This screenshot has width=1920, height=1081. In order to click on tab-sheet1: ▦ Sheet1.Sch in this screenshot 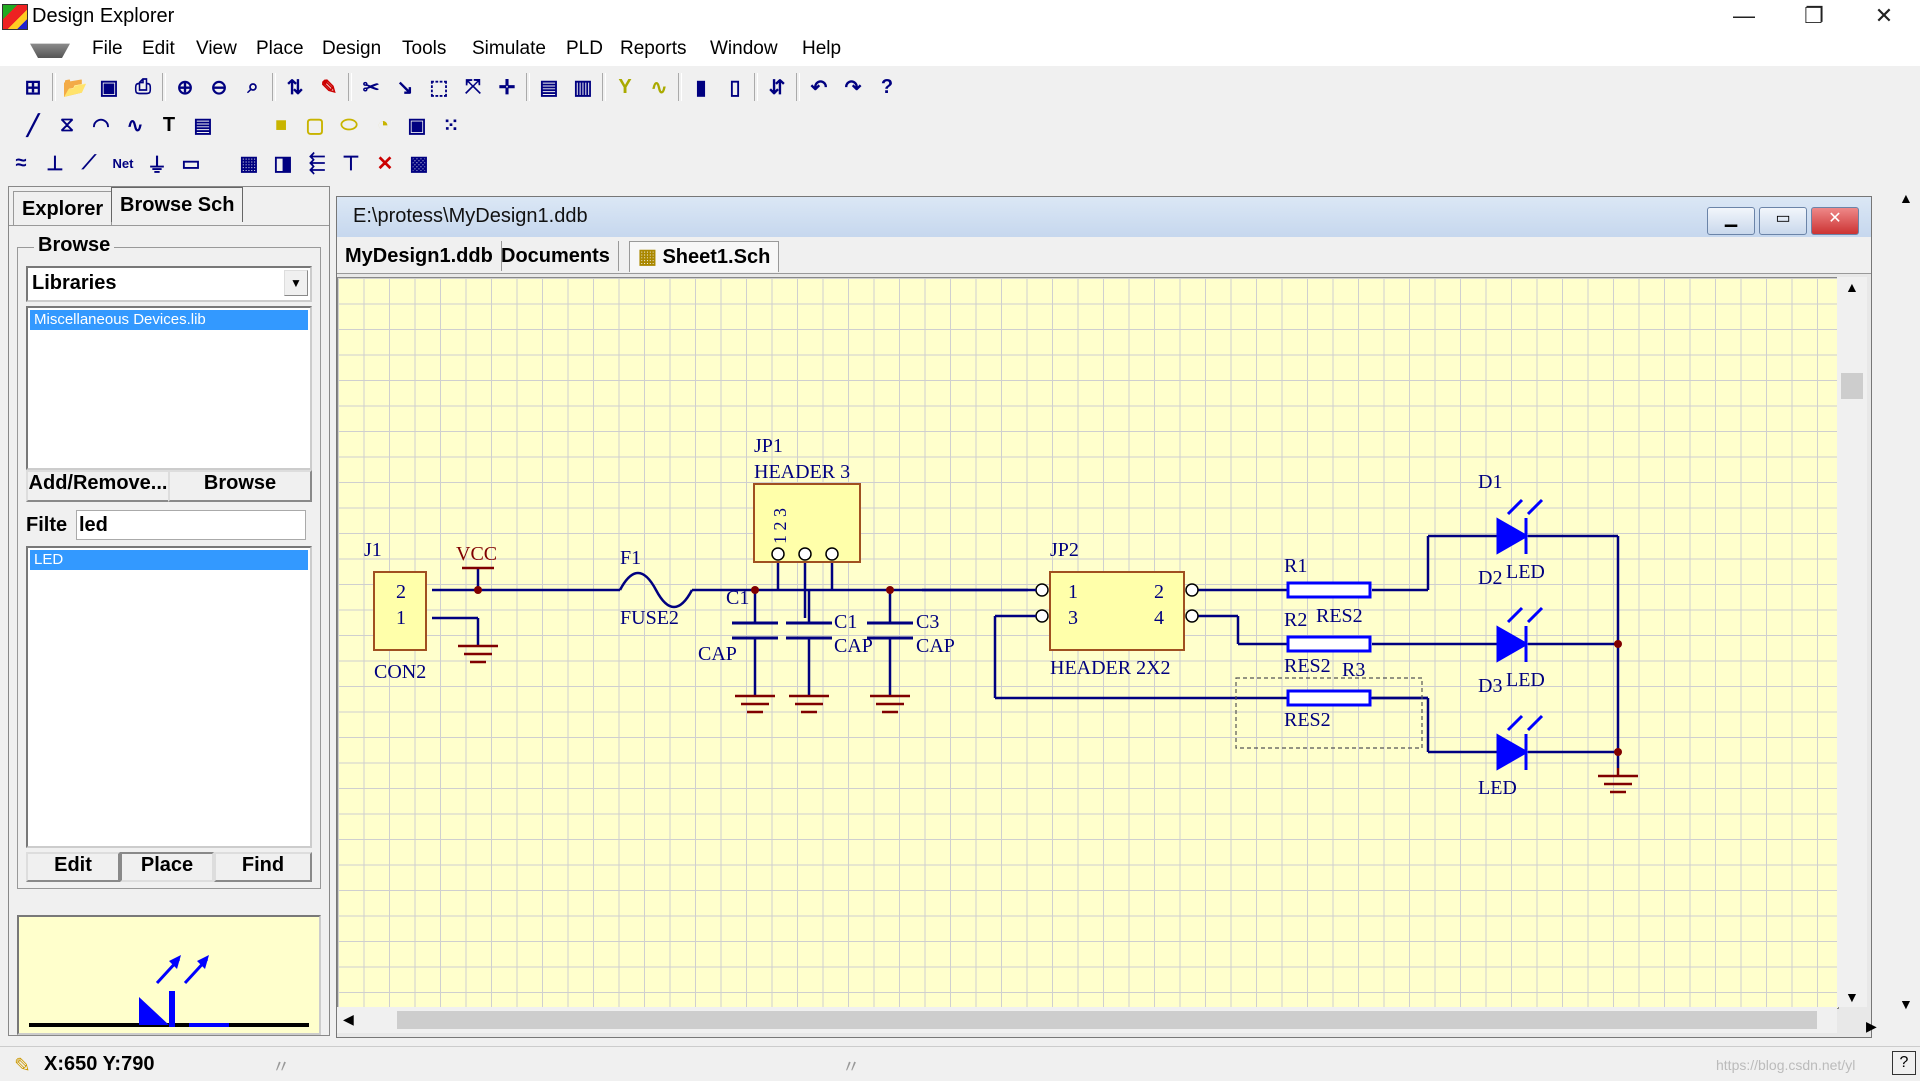, I will do `click(704, 256)`.